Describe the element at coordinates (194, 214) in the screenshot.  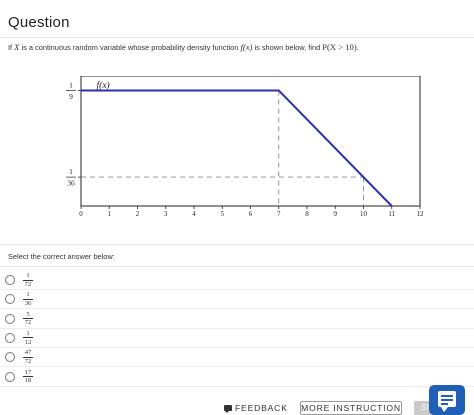
I see `x-tick-label: 4` at that location.